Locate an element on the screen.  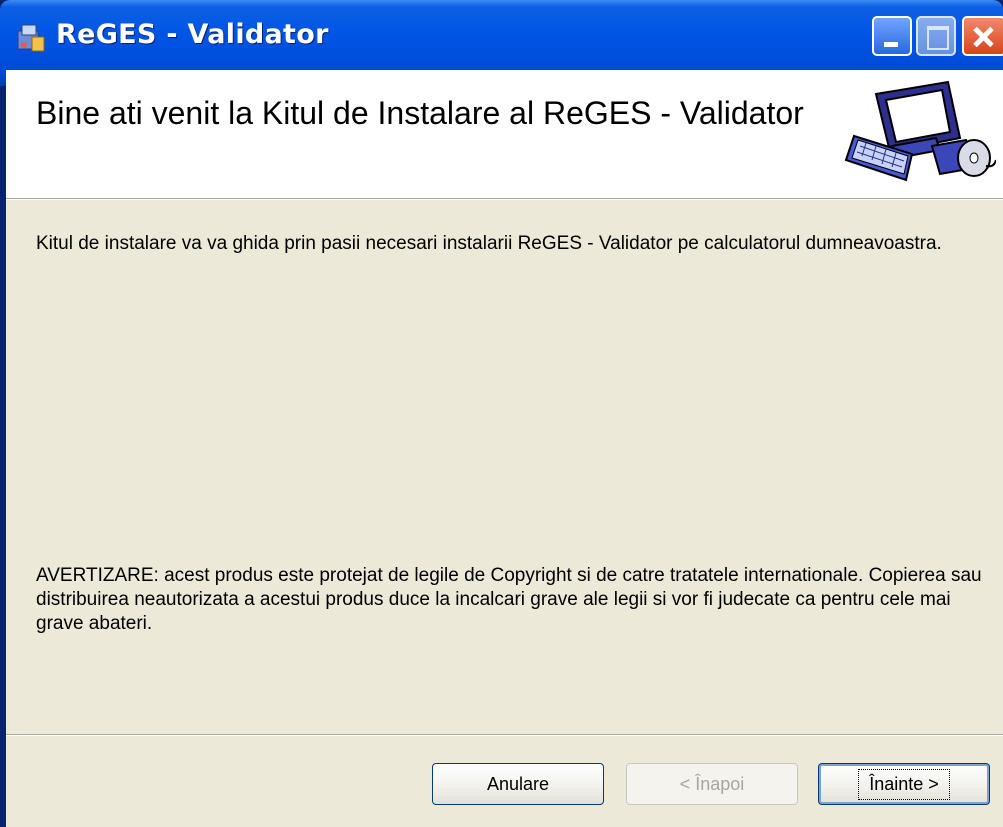
installer-icon is located at coordinates (31, 38).